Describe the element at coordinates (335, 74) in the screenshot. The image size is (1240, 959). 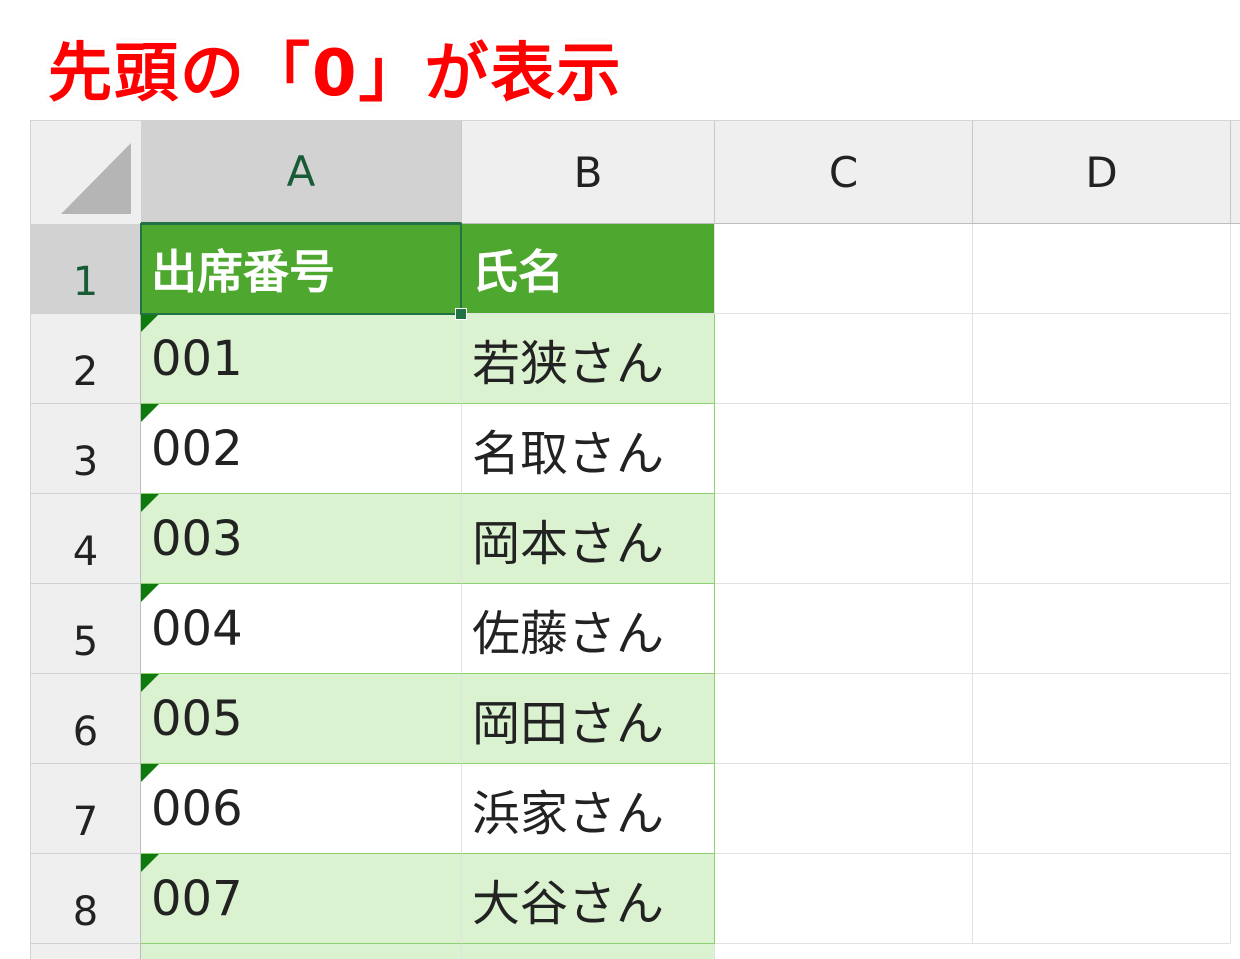
I see `page-title: 先頭の「0」が表示` at that location.